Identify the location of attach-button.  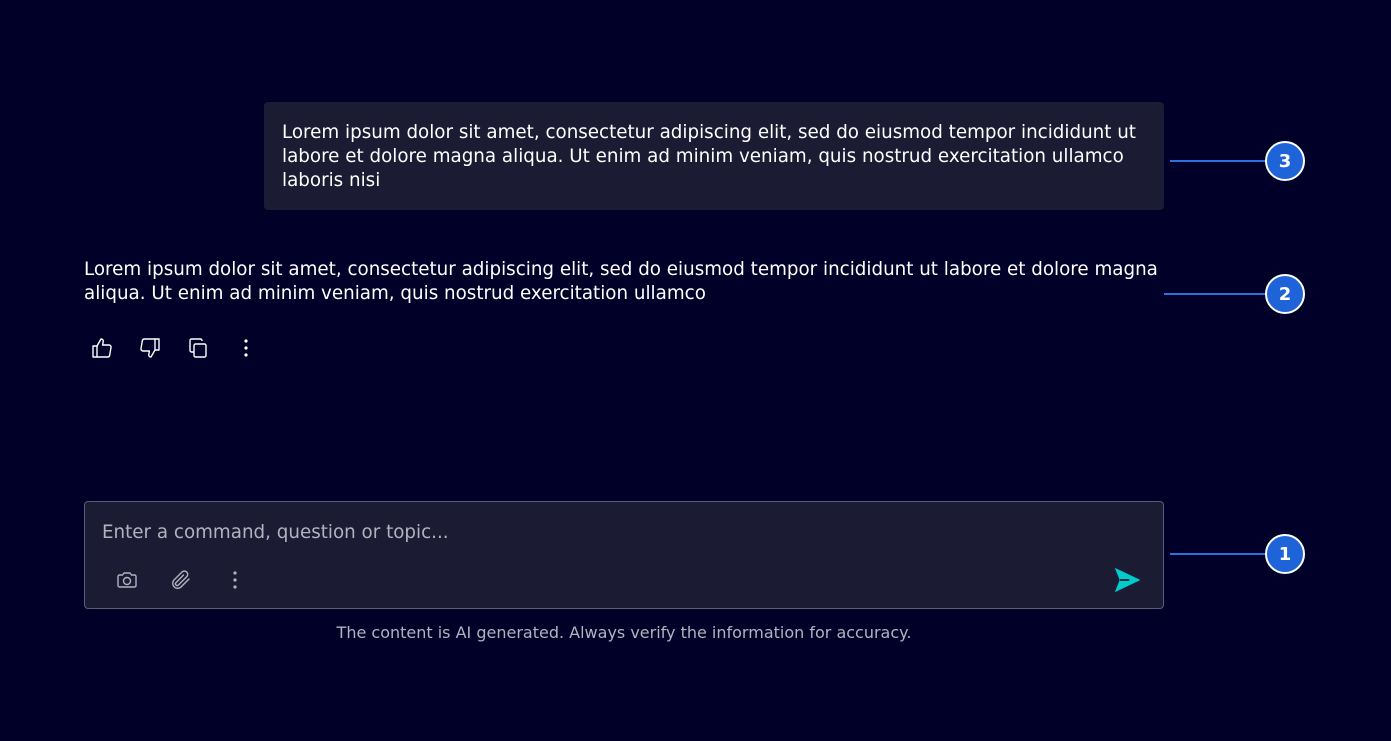
(181, 580).